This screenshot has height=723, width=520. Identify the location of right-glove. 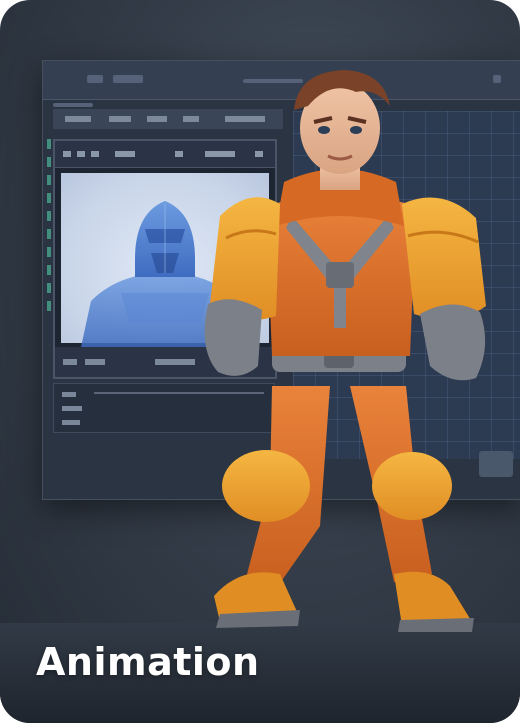
(453, 342).